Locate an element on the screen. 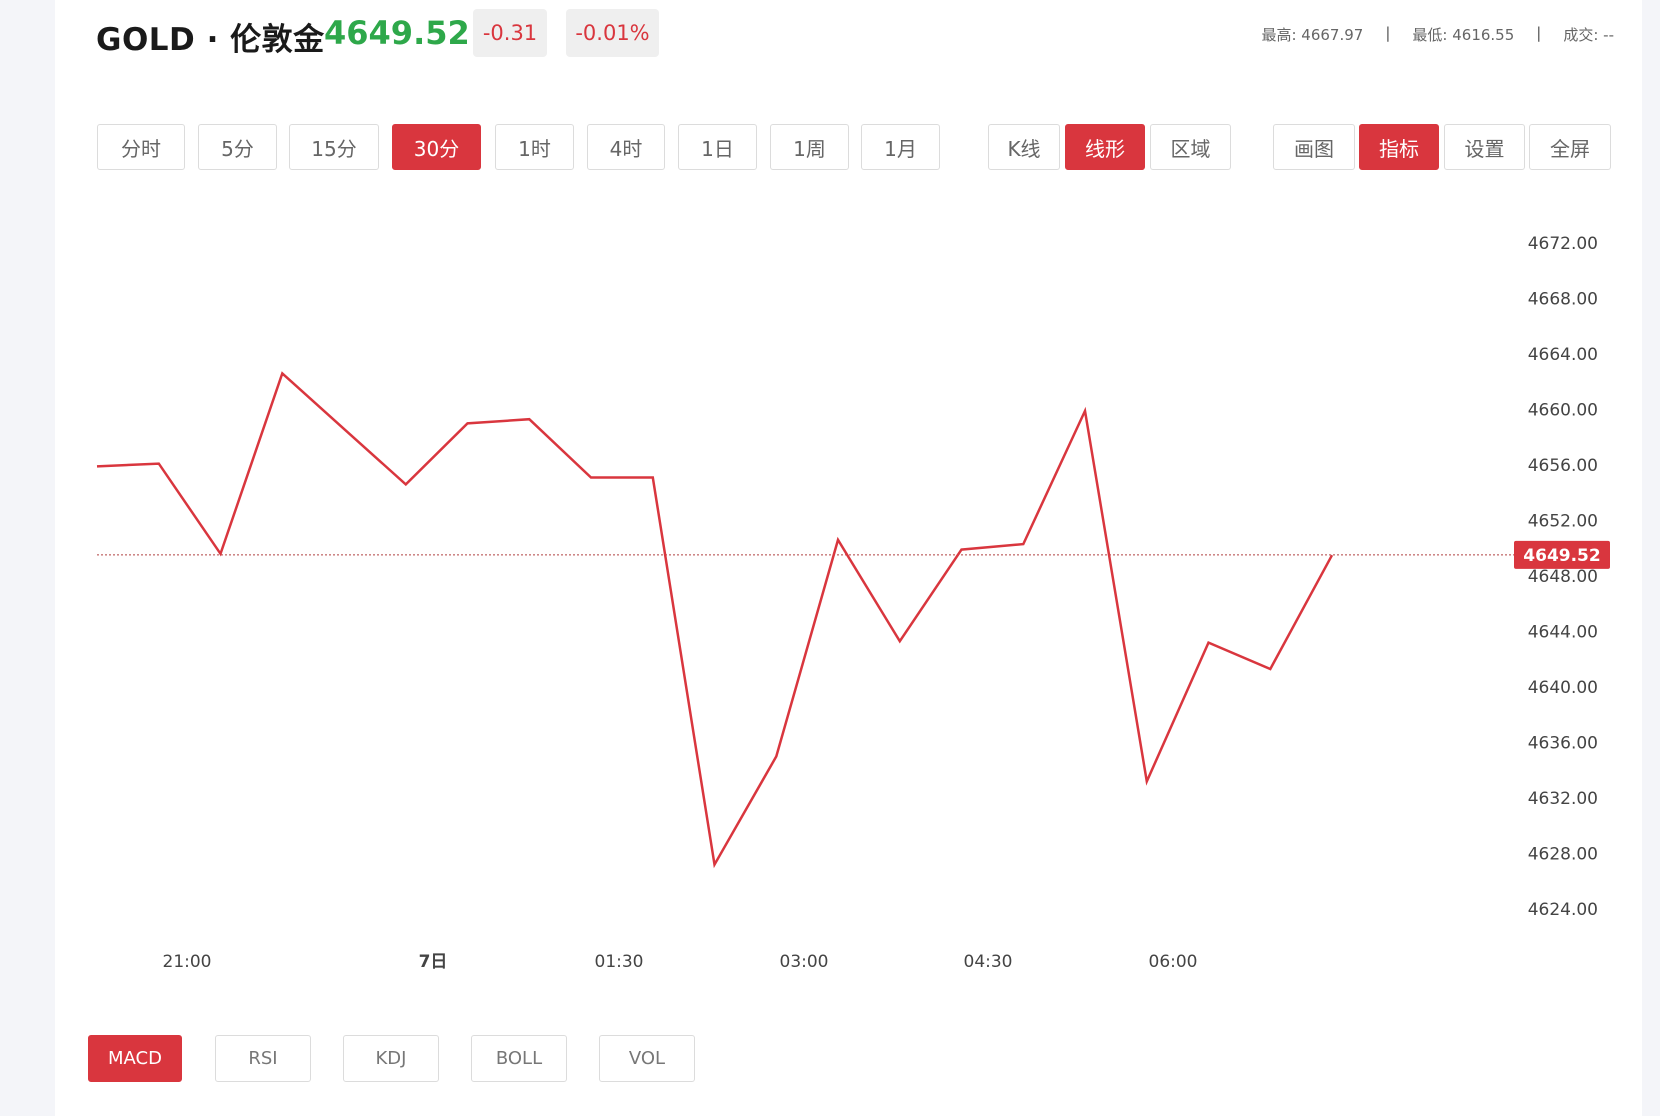 The height and width of the screenshot is (1116, 1660). y-tick-label: 4652.00 is located at coordinates (1563, 522).